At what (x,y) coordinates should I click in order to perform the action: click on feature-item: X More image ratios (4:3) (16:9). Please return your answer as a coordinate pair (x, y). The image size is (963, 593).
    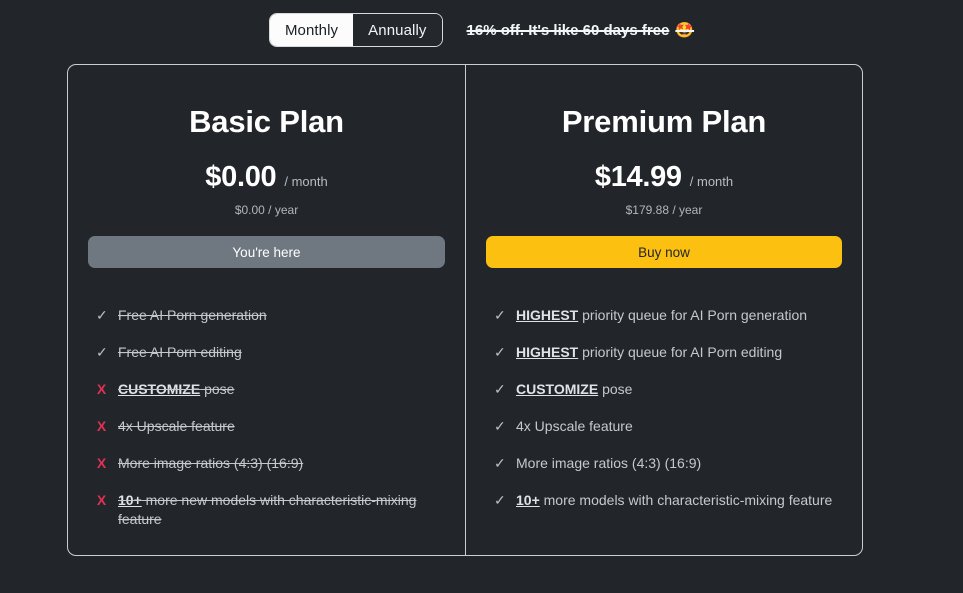
    Looking at the image, I should click on (266, 463).